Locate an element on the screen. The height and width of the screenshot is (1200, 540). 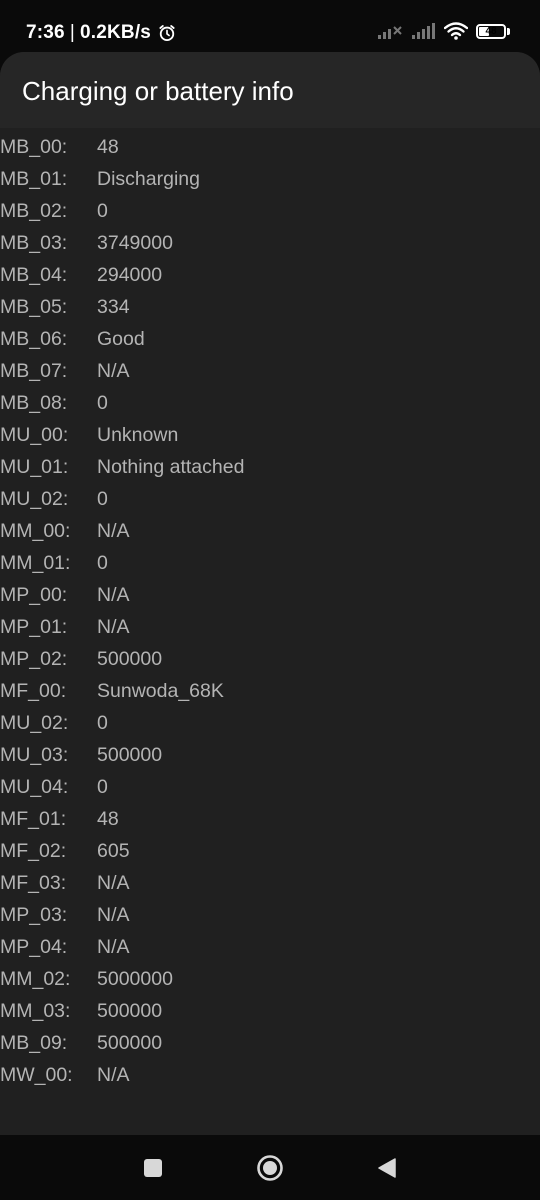
info-value: 5000000 is located at coordinates (135, 979).